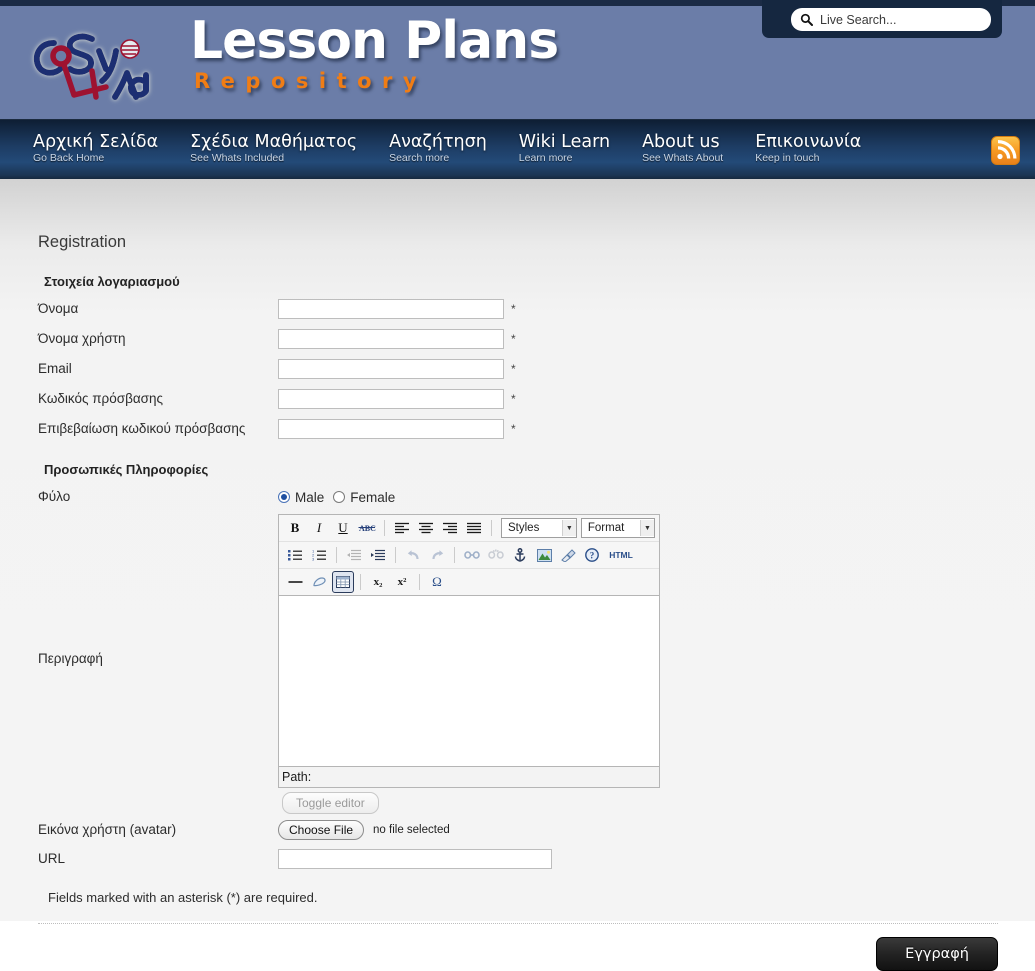 This screenshot has height=971, width=1035. I want to click on underline-icon: U, so click(343, 528).